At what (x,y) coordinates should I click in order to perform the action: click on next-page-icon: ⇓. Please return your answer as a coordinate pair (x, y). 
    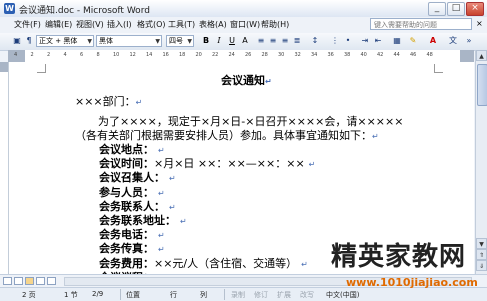
    Looking at the image, I should click on (481, 265).